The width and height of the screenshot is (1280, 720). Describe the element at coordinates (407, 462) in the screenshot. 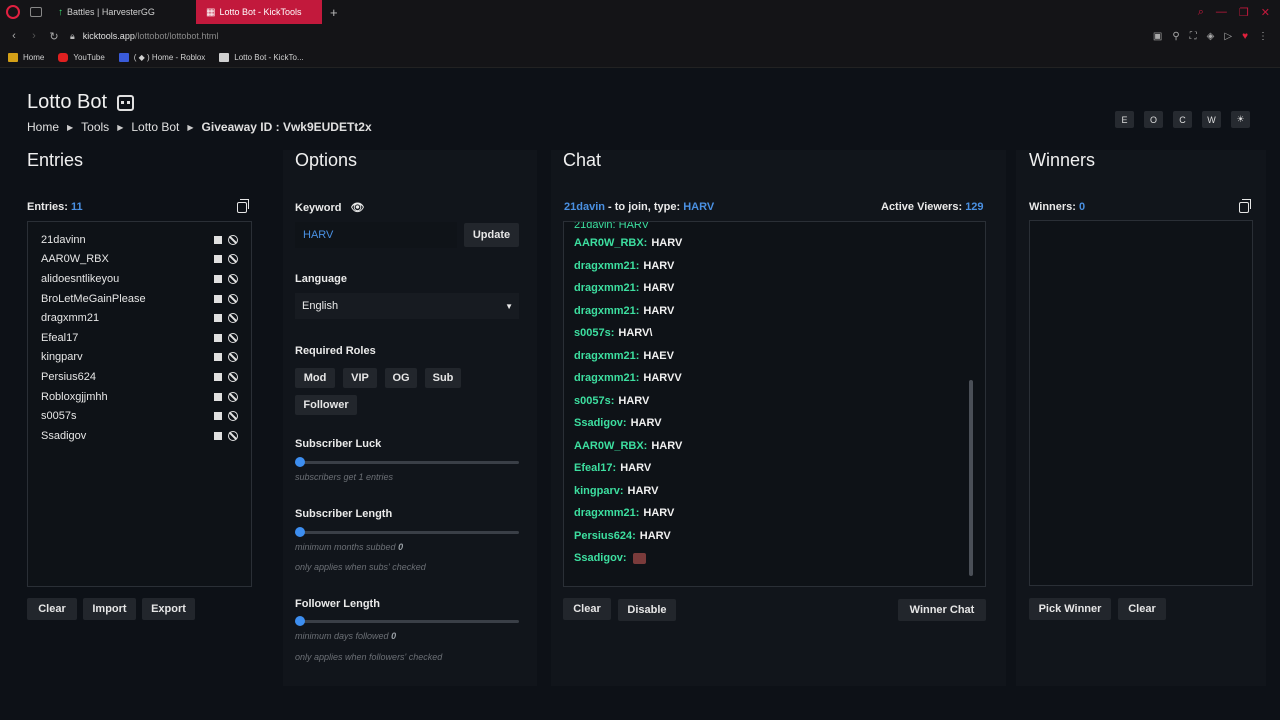

I see `subscriber-luck-slider` at that location.